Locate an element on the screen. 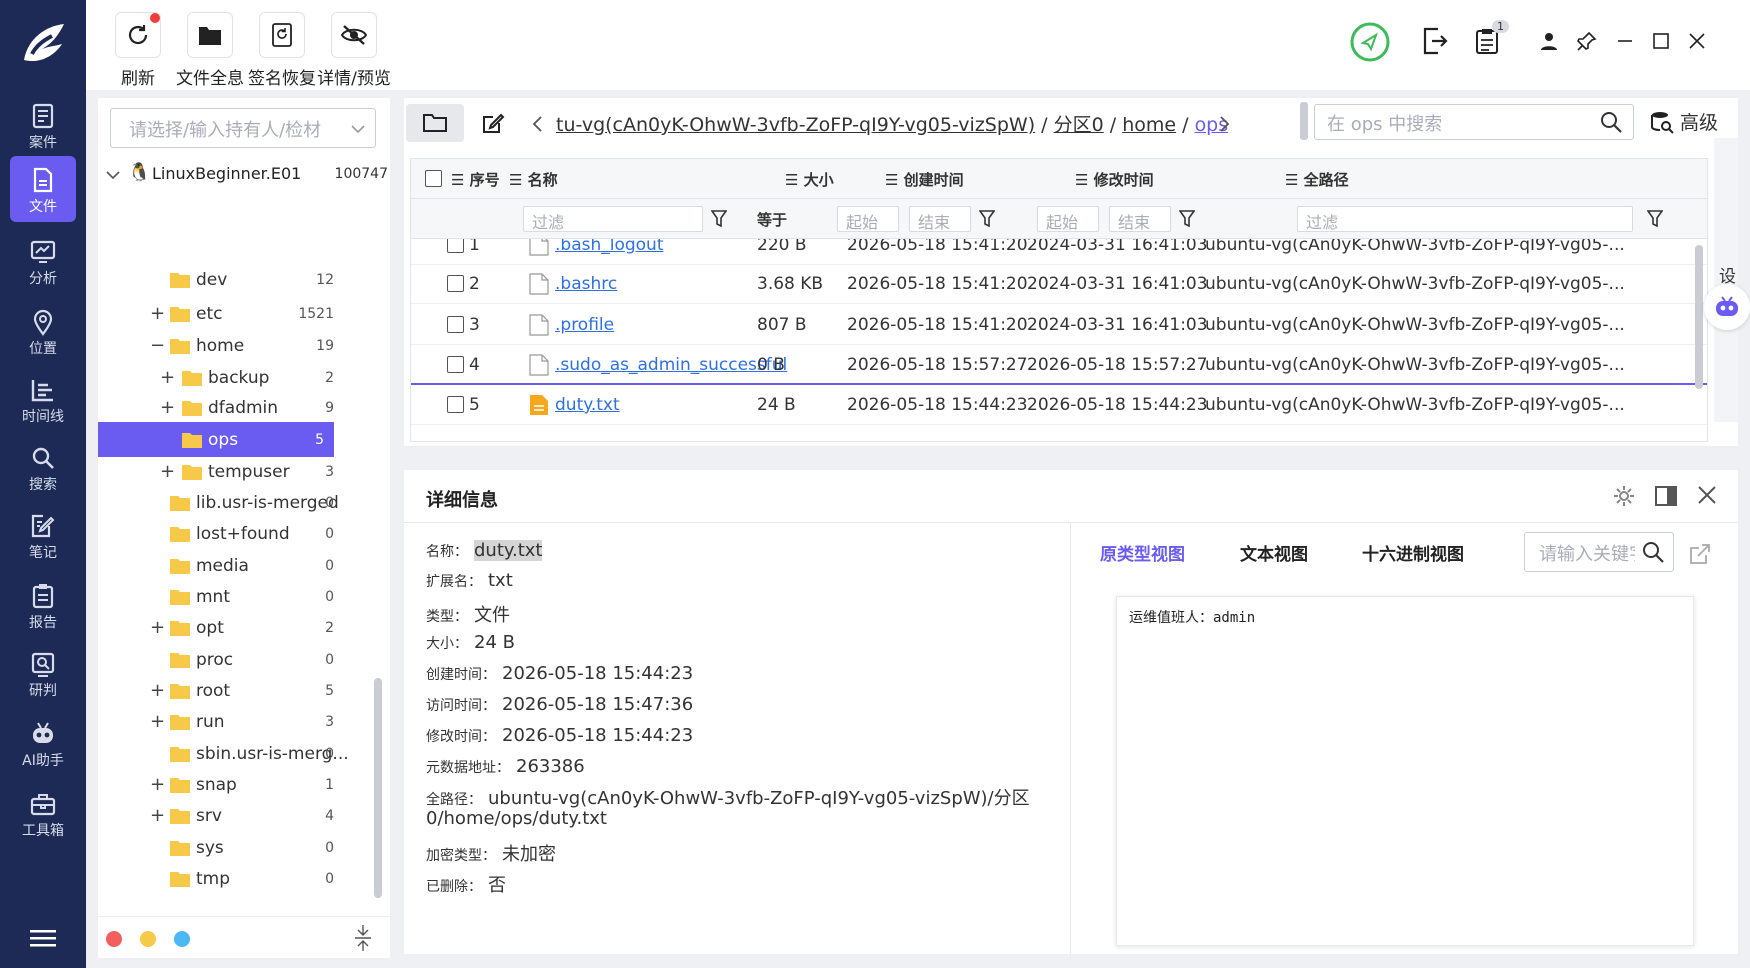  tree-row: + etc 1521 is located at coordinates (216, 313).